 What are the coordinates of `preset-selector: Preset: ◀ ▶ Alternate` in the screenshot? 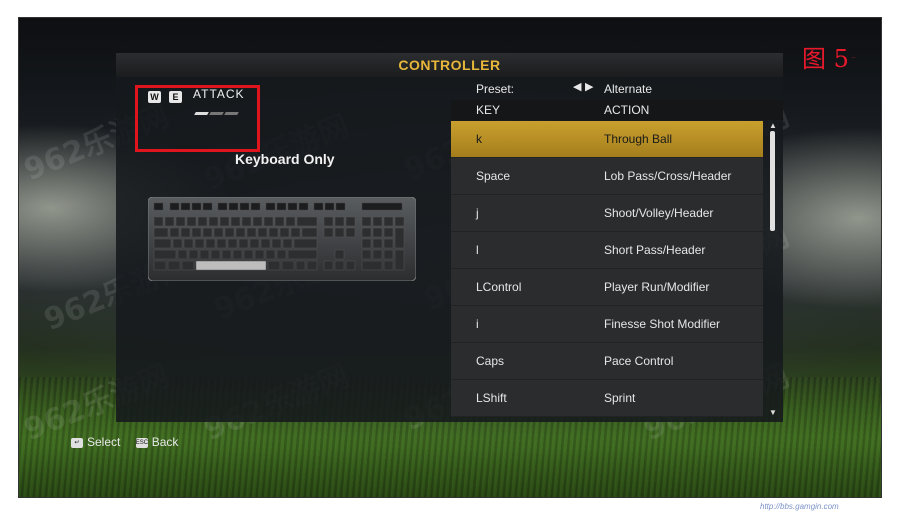 It's located at (617, 89).